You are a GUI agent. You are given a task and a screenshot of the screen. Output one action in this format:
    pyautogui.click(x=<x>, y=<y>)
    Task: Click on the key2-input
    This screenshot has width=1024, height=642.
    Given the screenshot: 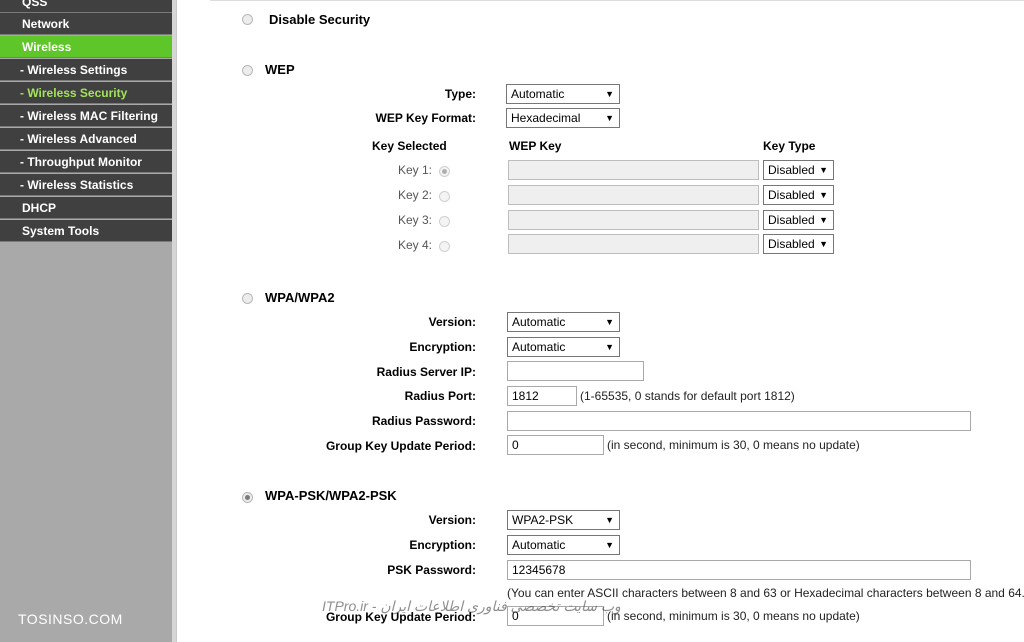 What is the action you would take?
    pyautogui.click(x=633, y=195)
    